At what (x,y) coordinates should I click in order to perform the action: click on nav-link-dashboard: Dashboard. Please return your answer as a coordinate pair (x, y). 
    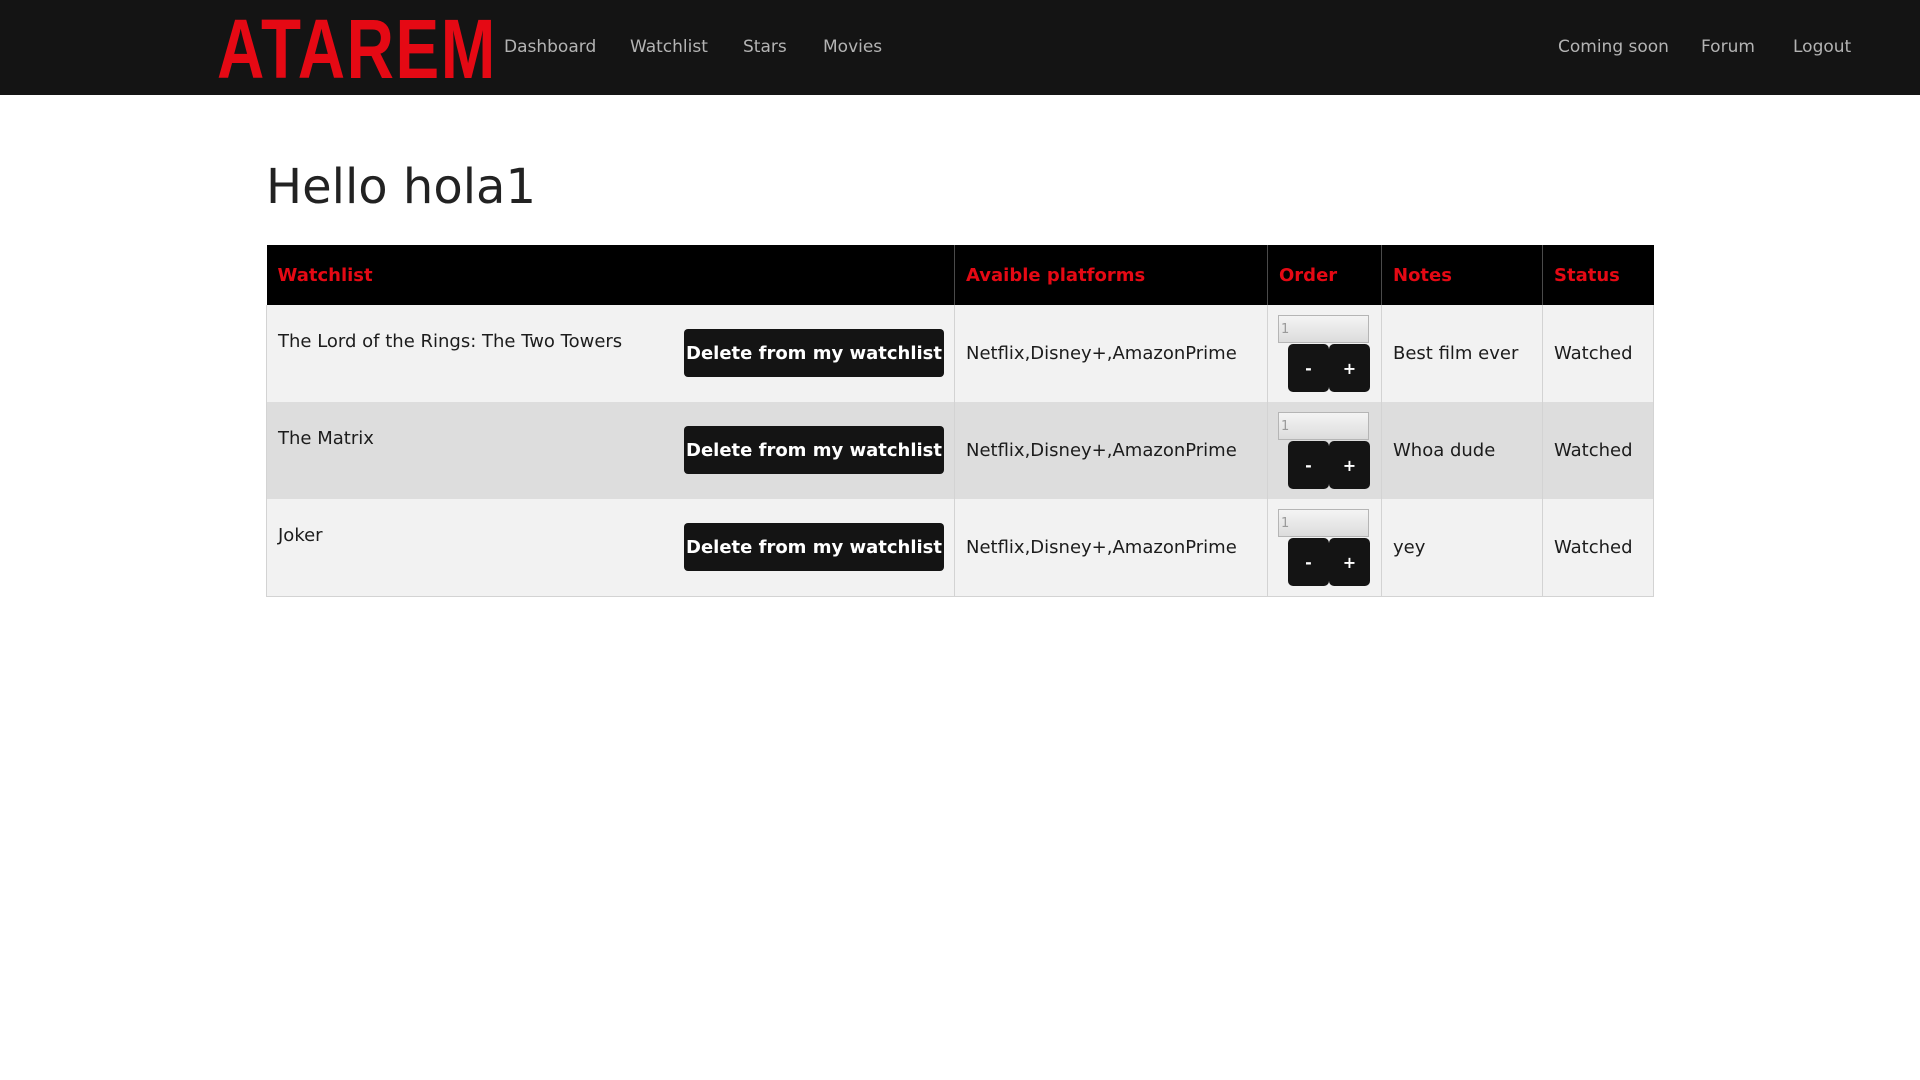
    Looking at the image, I should click on (550, 47).